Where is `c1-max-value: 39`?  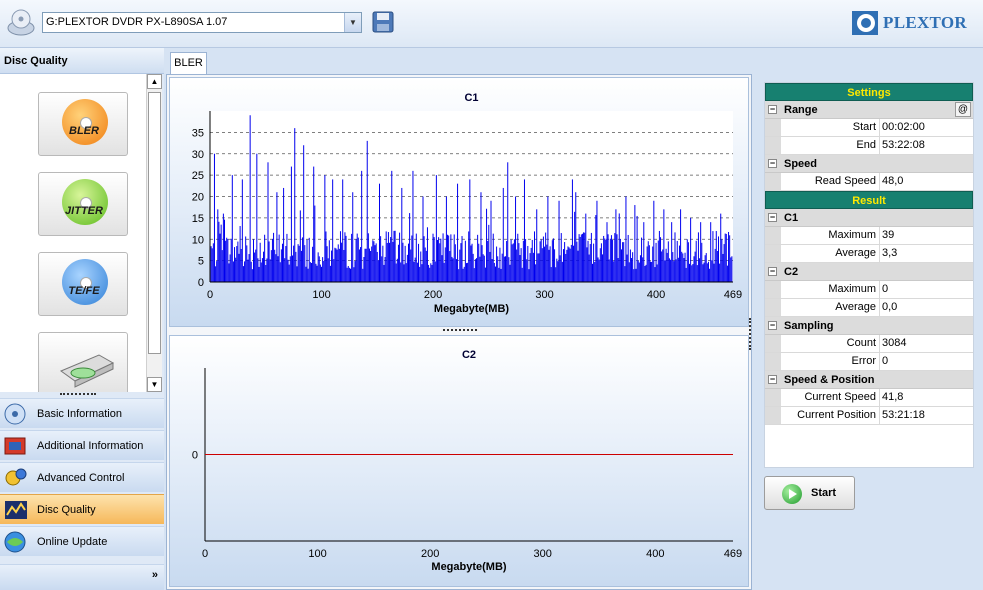
c1-max-value: 39 is located at coordinates (926, 235).